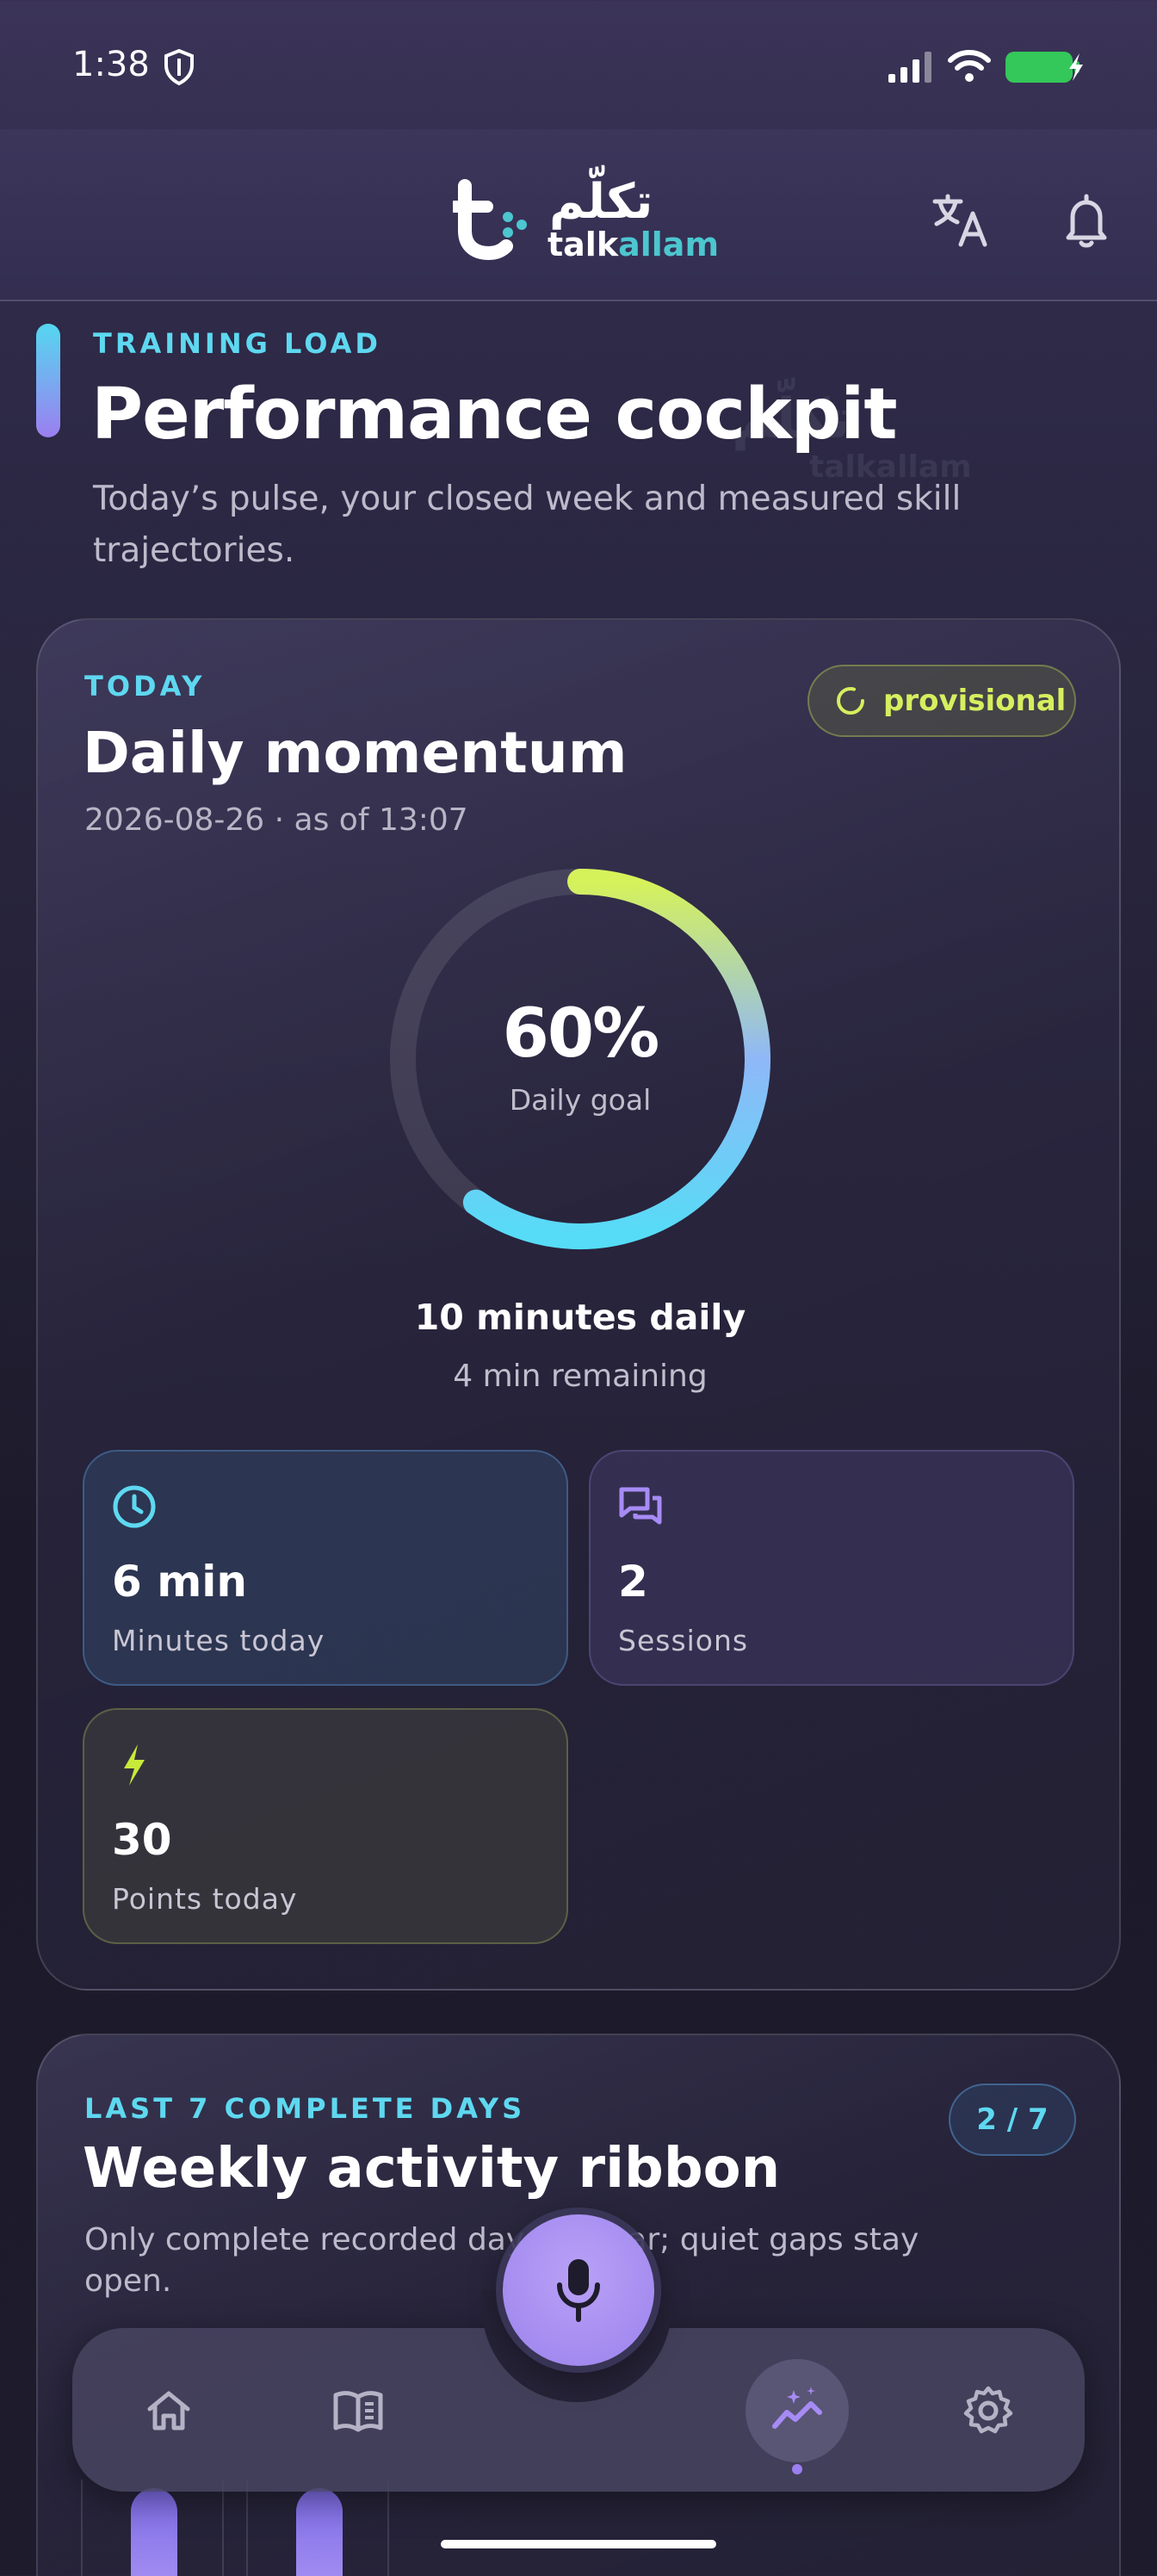 Image resolution: width=1157 pixels, height=2576 pixels. I want to click on lightning-icon, so click(134, 1765).